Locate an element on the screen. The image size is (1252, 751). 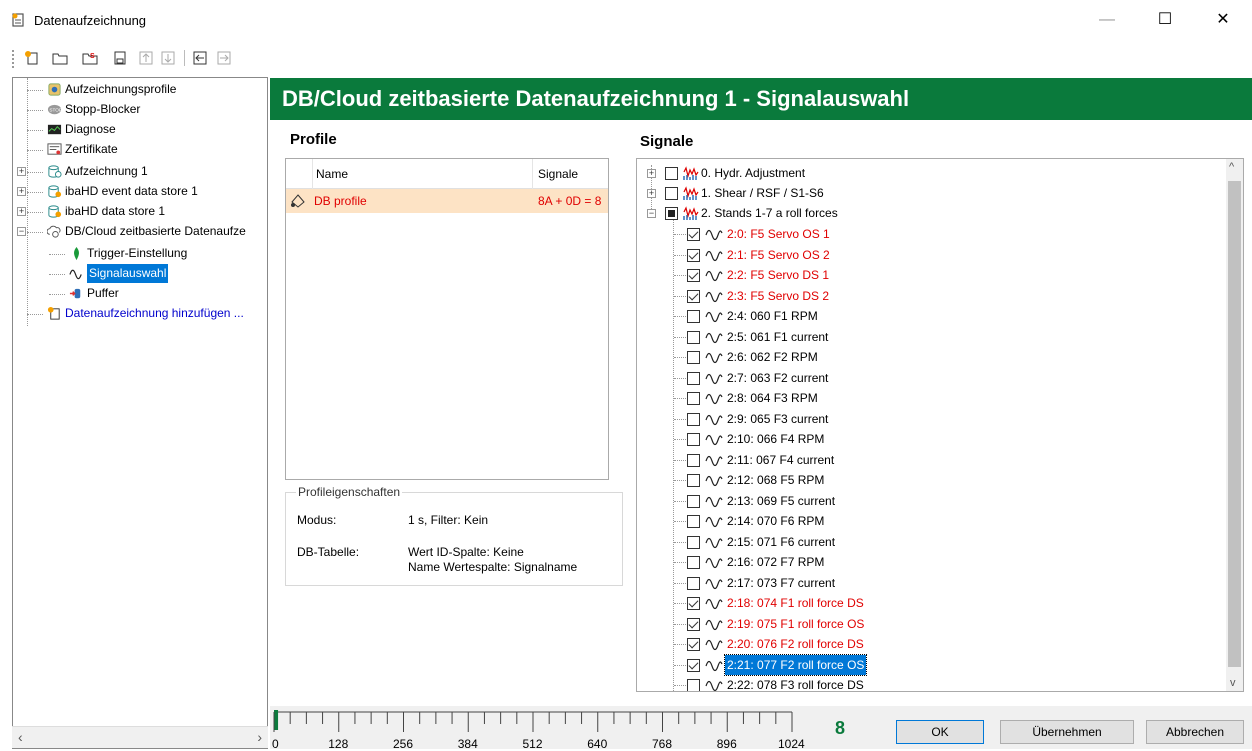
column-header-signals: Signale is located at coordinates (558, 174).